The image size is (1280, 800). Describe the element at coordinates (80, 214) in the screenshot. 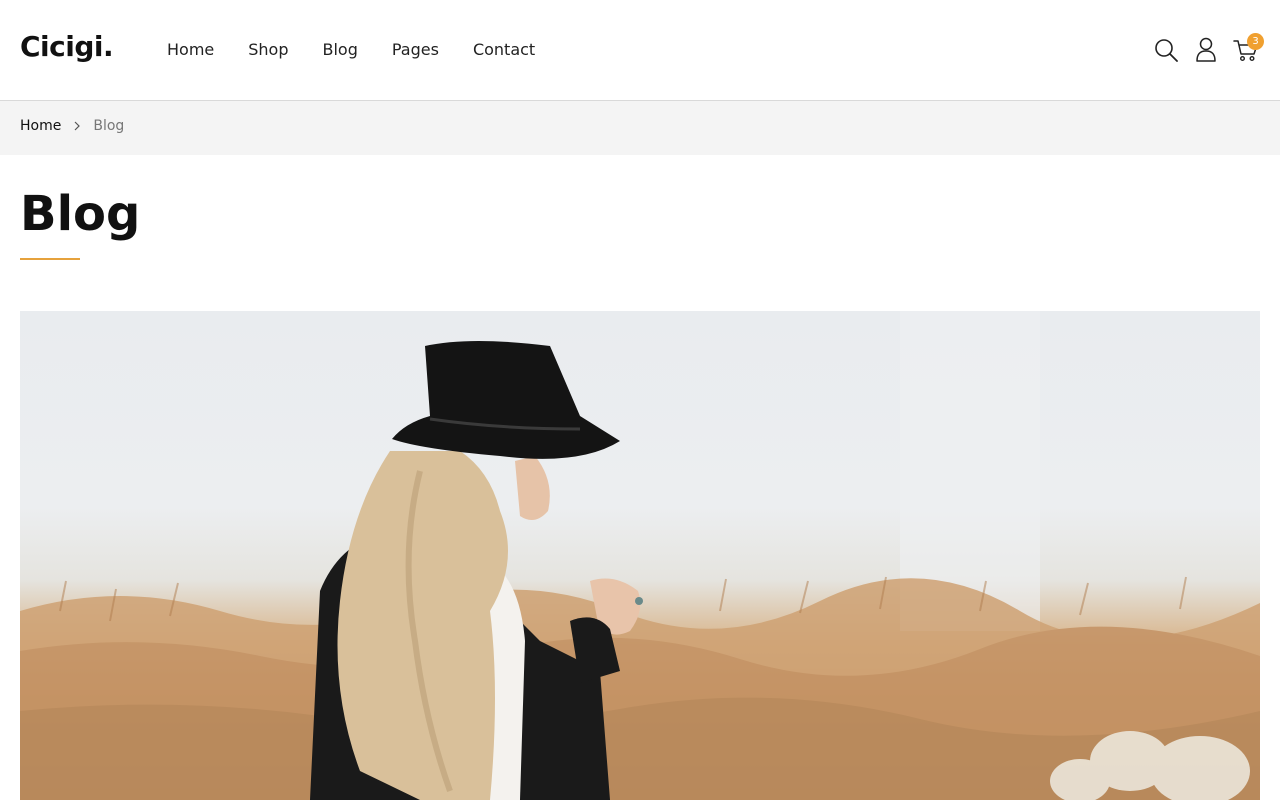

I see `page-title: Blog` at that location.